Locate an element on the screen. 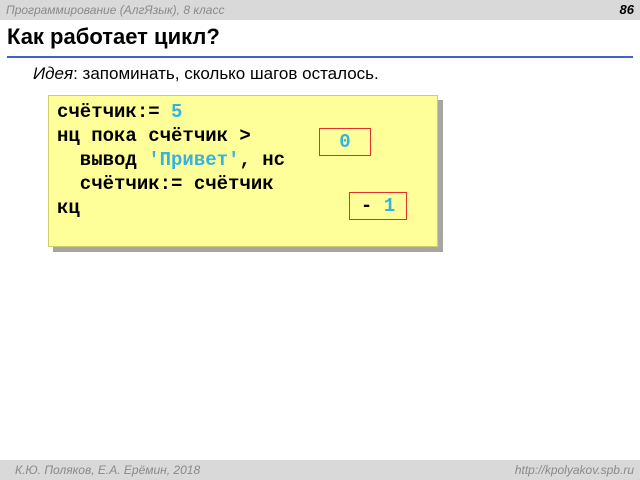  condition-value-box: 0 is located at coordinates (345, 142).